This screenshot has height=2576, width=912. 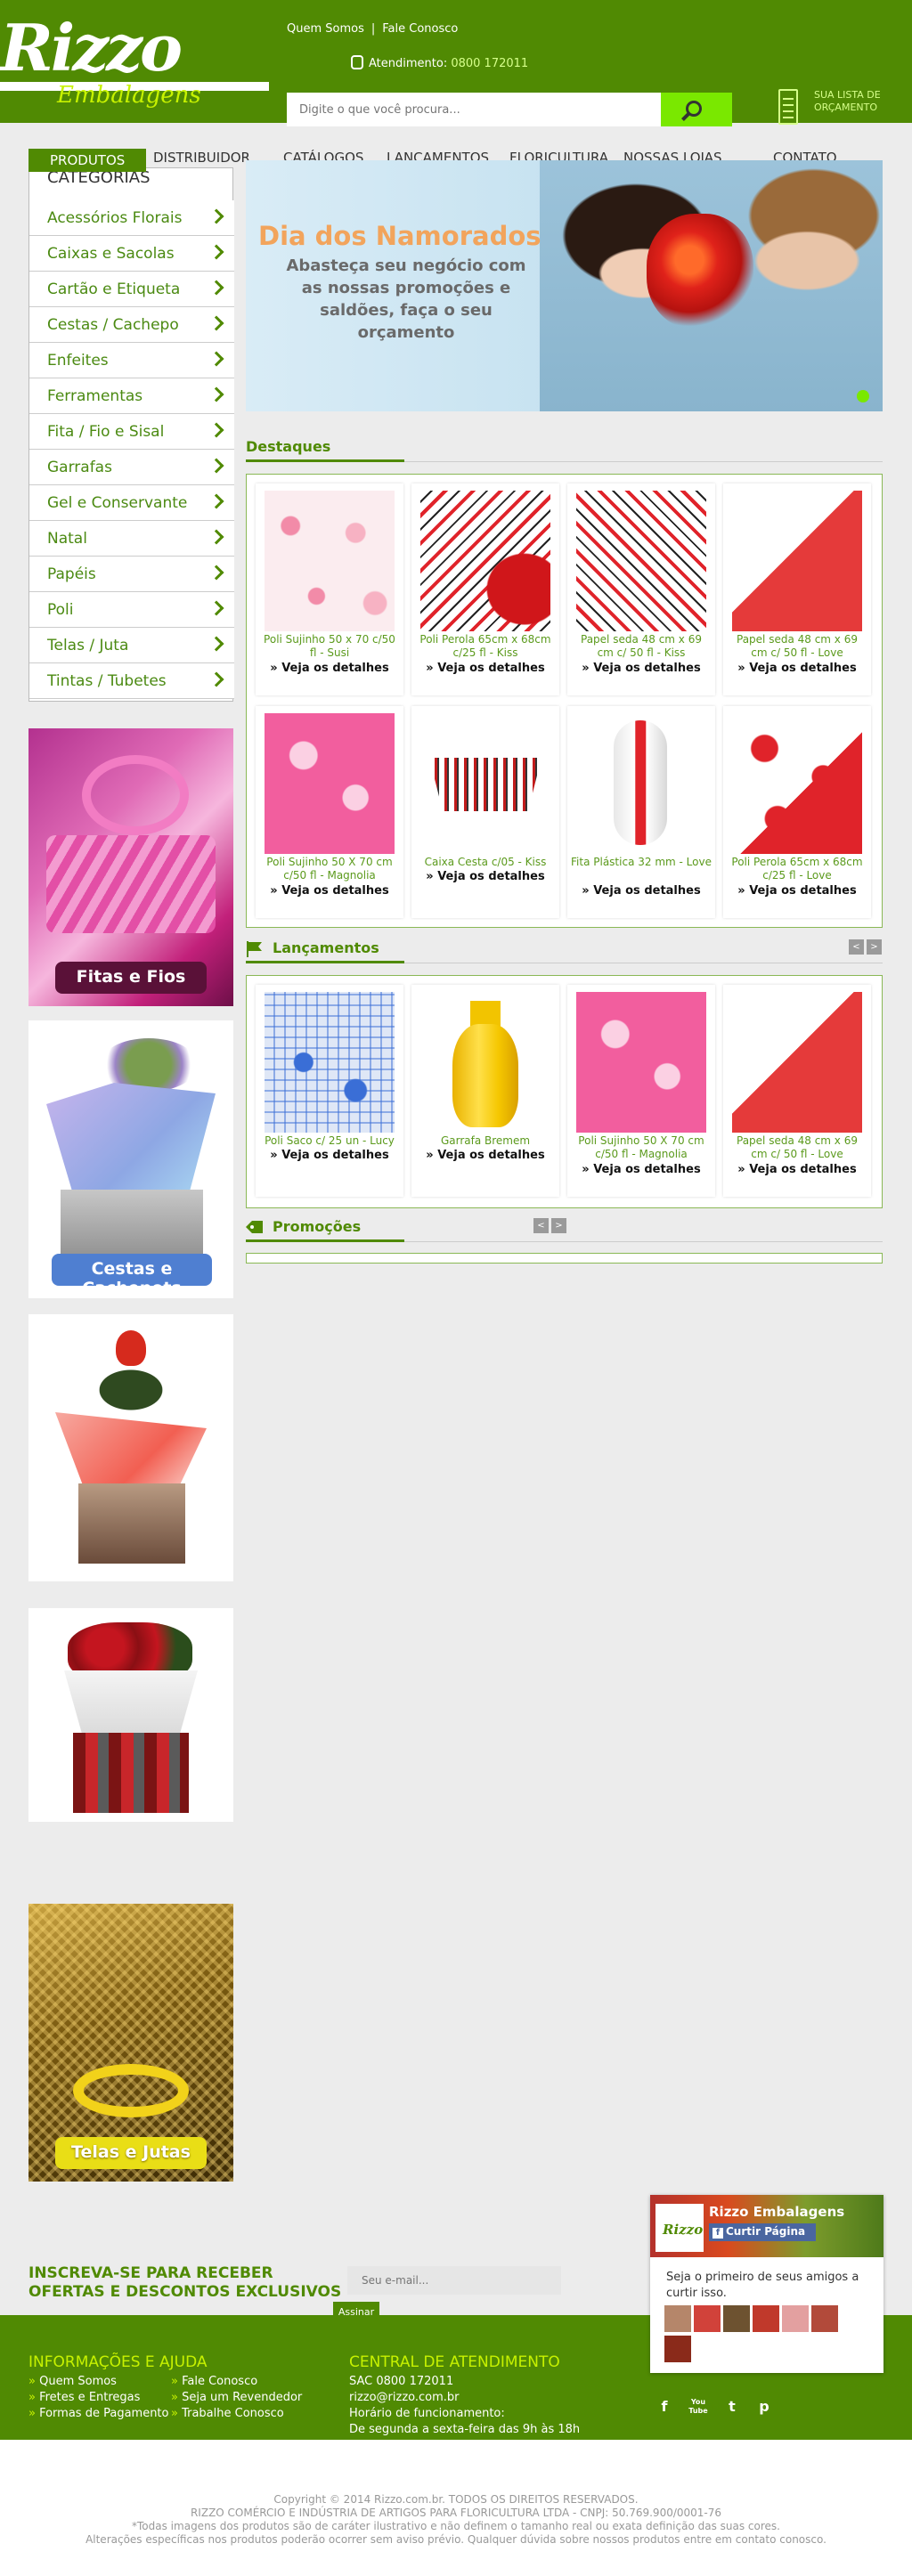 I want to click on info-link: » Seja um Revendedor, so click(x=236, y=2398).